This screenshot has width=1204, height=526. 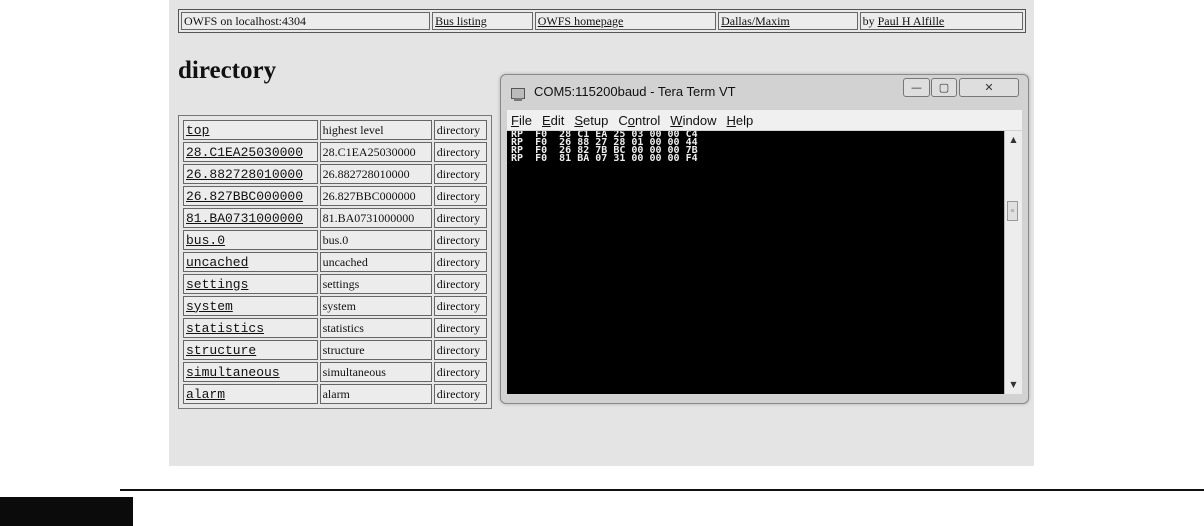 I want to click on dir-id-cell: 28.C1EA25030000, so click(x=375, y=152).